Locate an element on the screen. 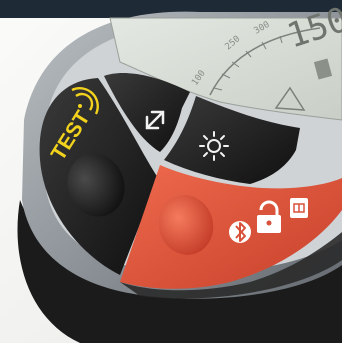  memory-card-icon is located at coordinates (299, 208).